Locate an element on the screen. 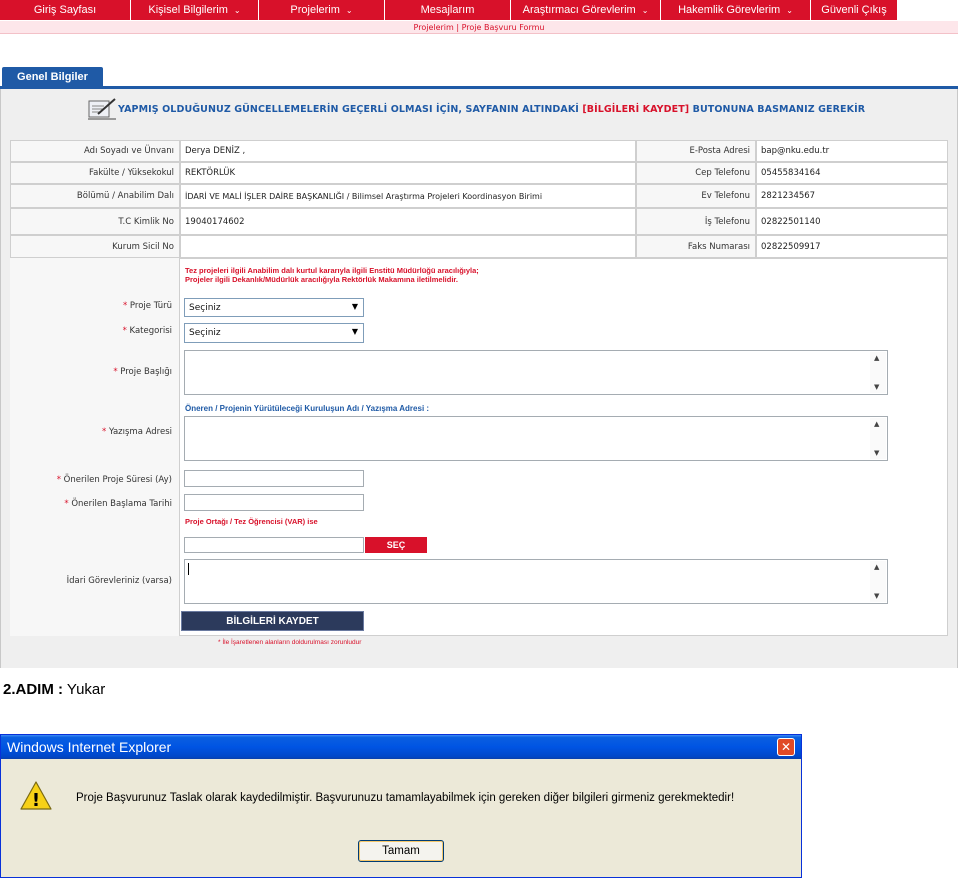 The image size is (960, 881). label-text: Kategorisi is located at coordinates (150, 331).